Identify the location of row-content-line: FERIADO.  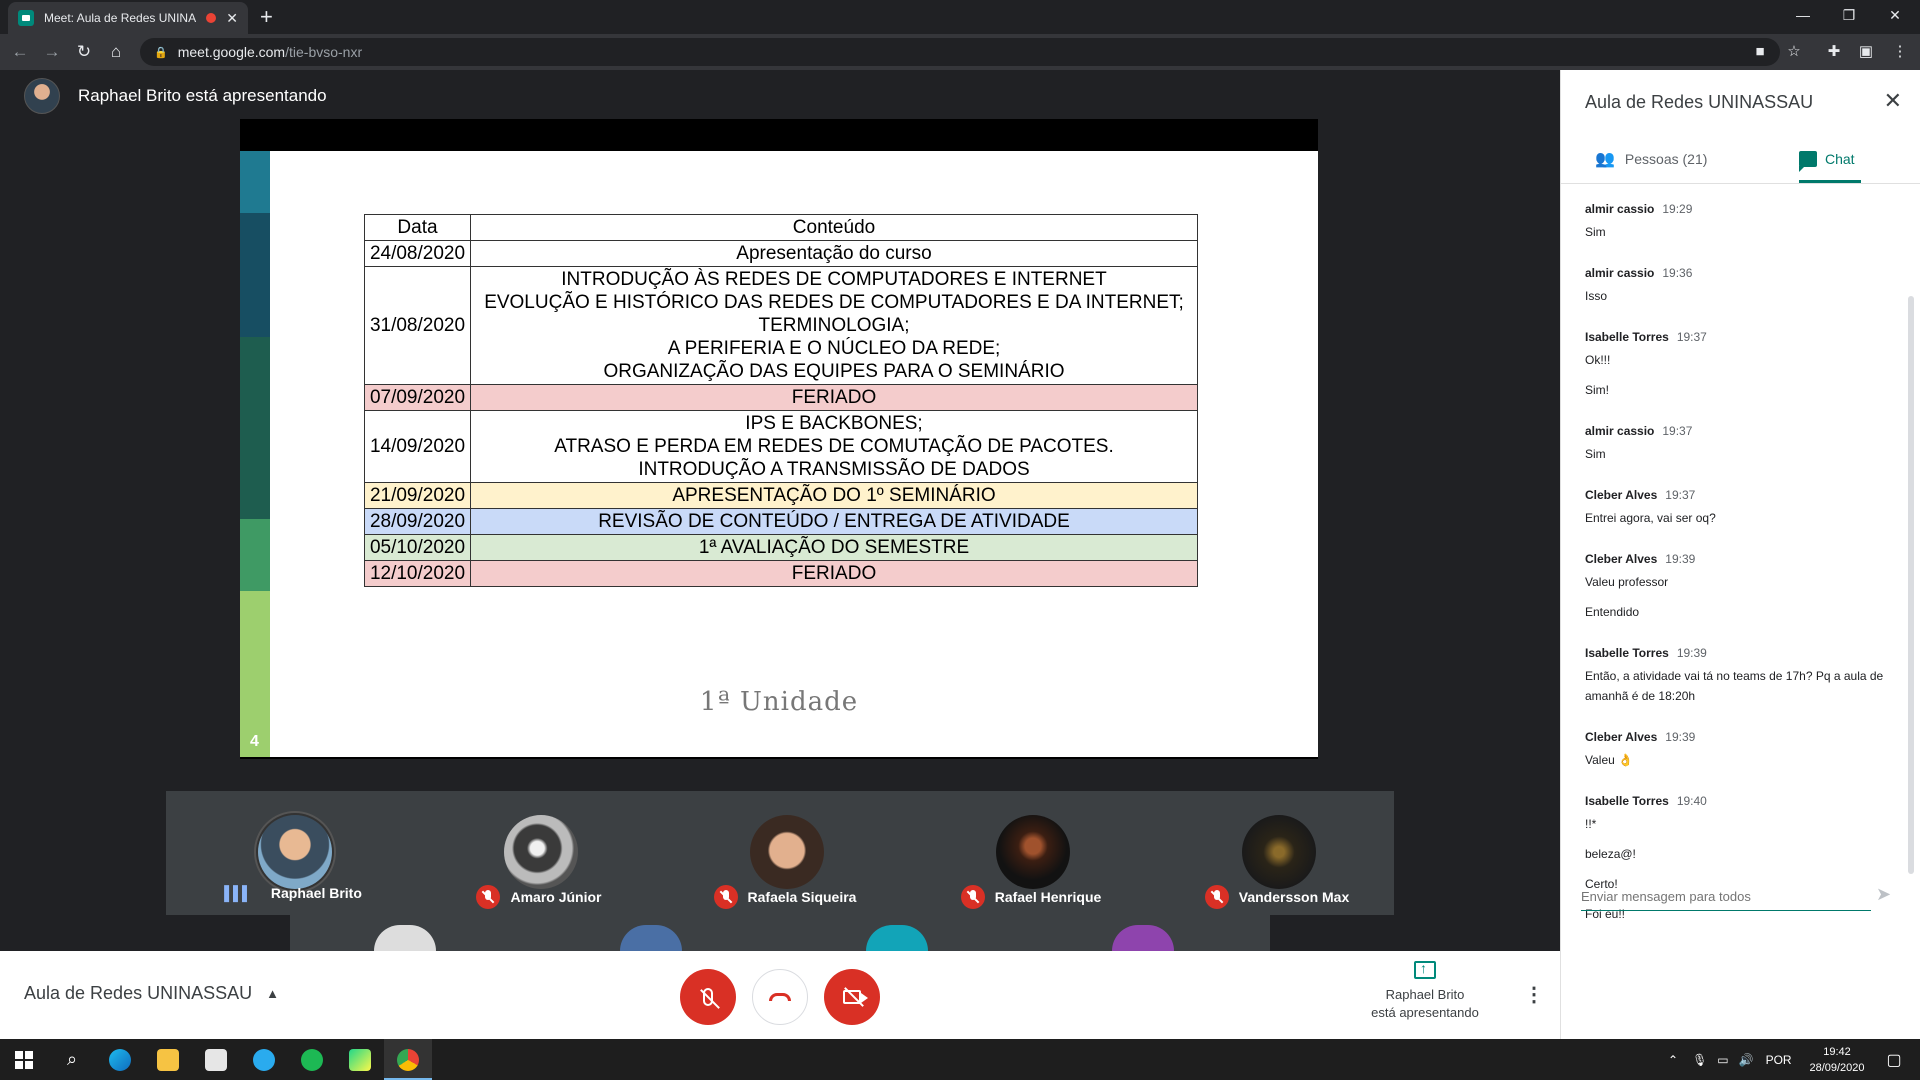
(834, 573).